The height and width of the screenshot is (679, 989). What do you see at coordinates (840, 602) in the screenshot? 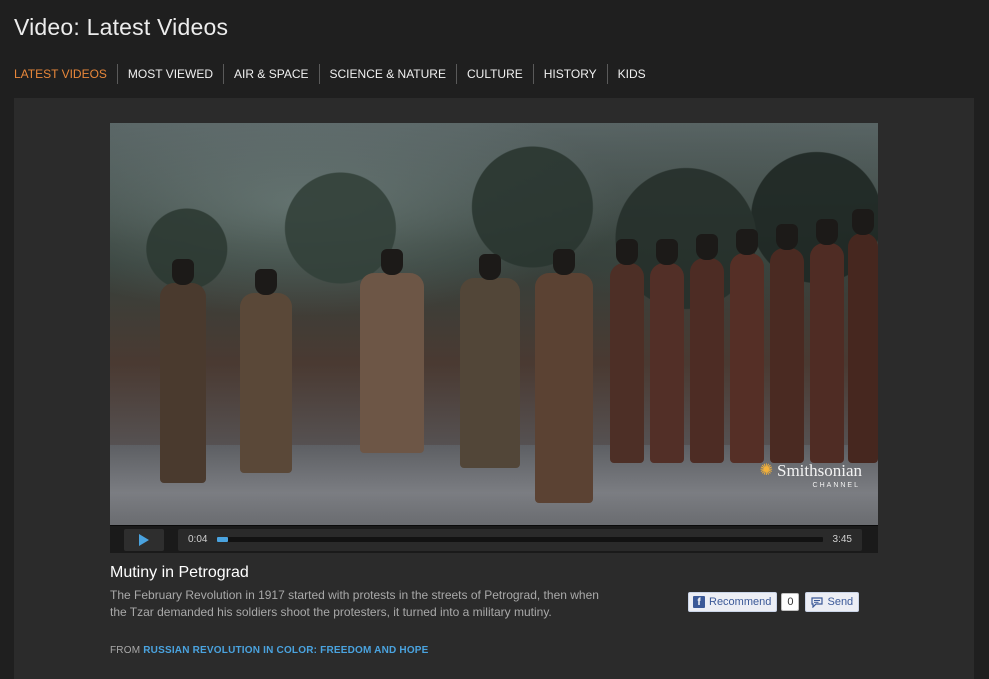
I see `send-label: Send` at bounding box center [840, 602].